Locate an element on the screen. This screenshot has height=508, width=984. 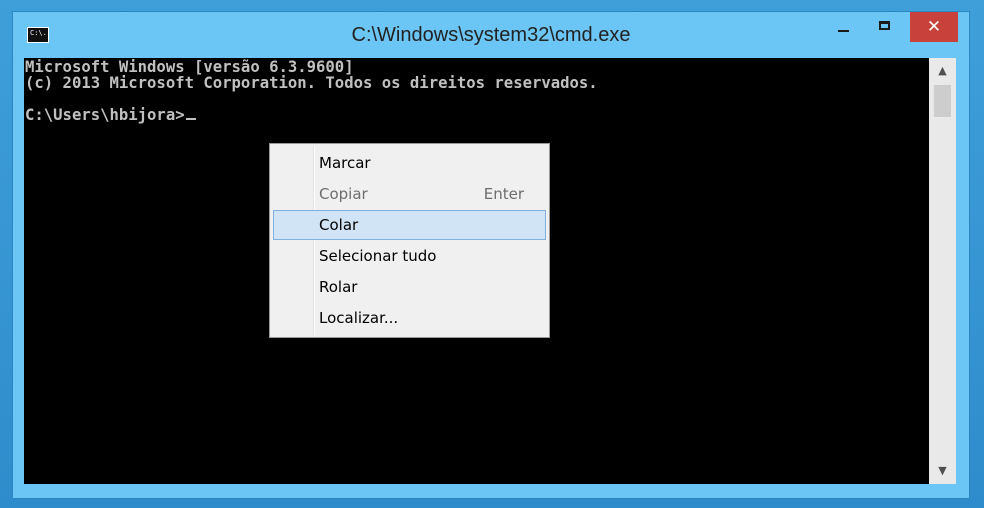
menu-item-colar: Colar is located at coordinates (409, 225).